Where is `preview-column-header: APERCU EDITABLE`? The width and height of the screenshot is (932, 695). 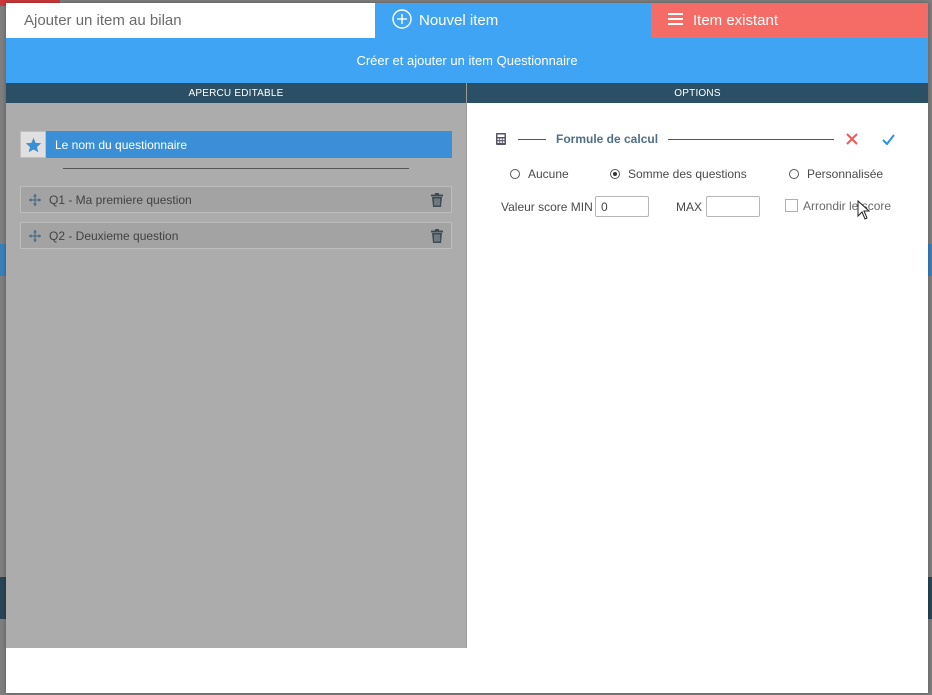
preview-column-header: APERCU EDITABLE is located at coordinates (236, 93).